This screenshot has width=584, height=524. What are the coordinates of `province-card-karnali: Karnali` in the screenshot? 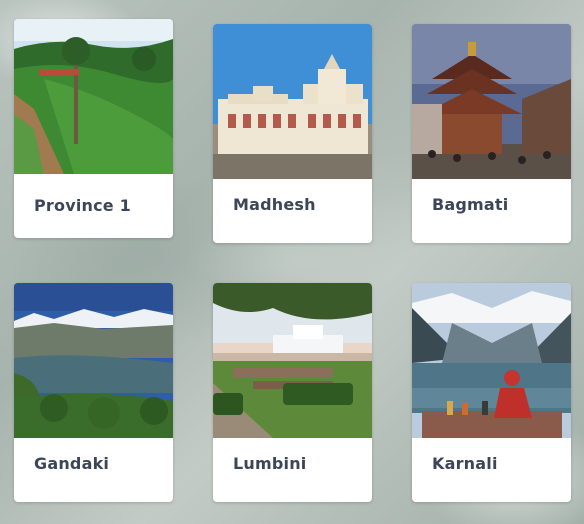 It's located at (491, 392).